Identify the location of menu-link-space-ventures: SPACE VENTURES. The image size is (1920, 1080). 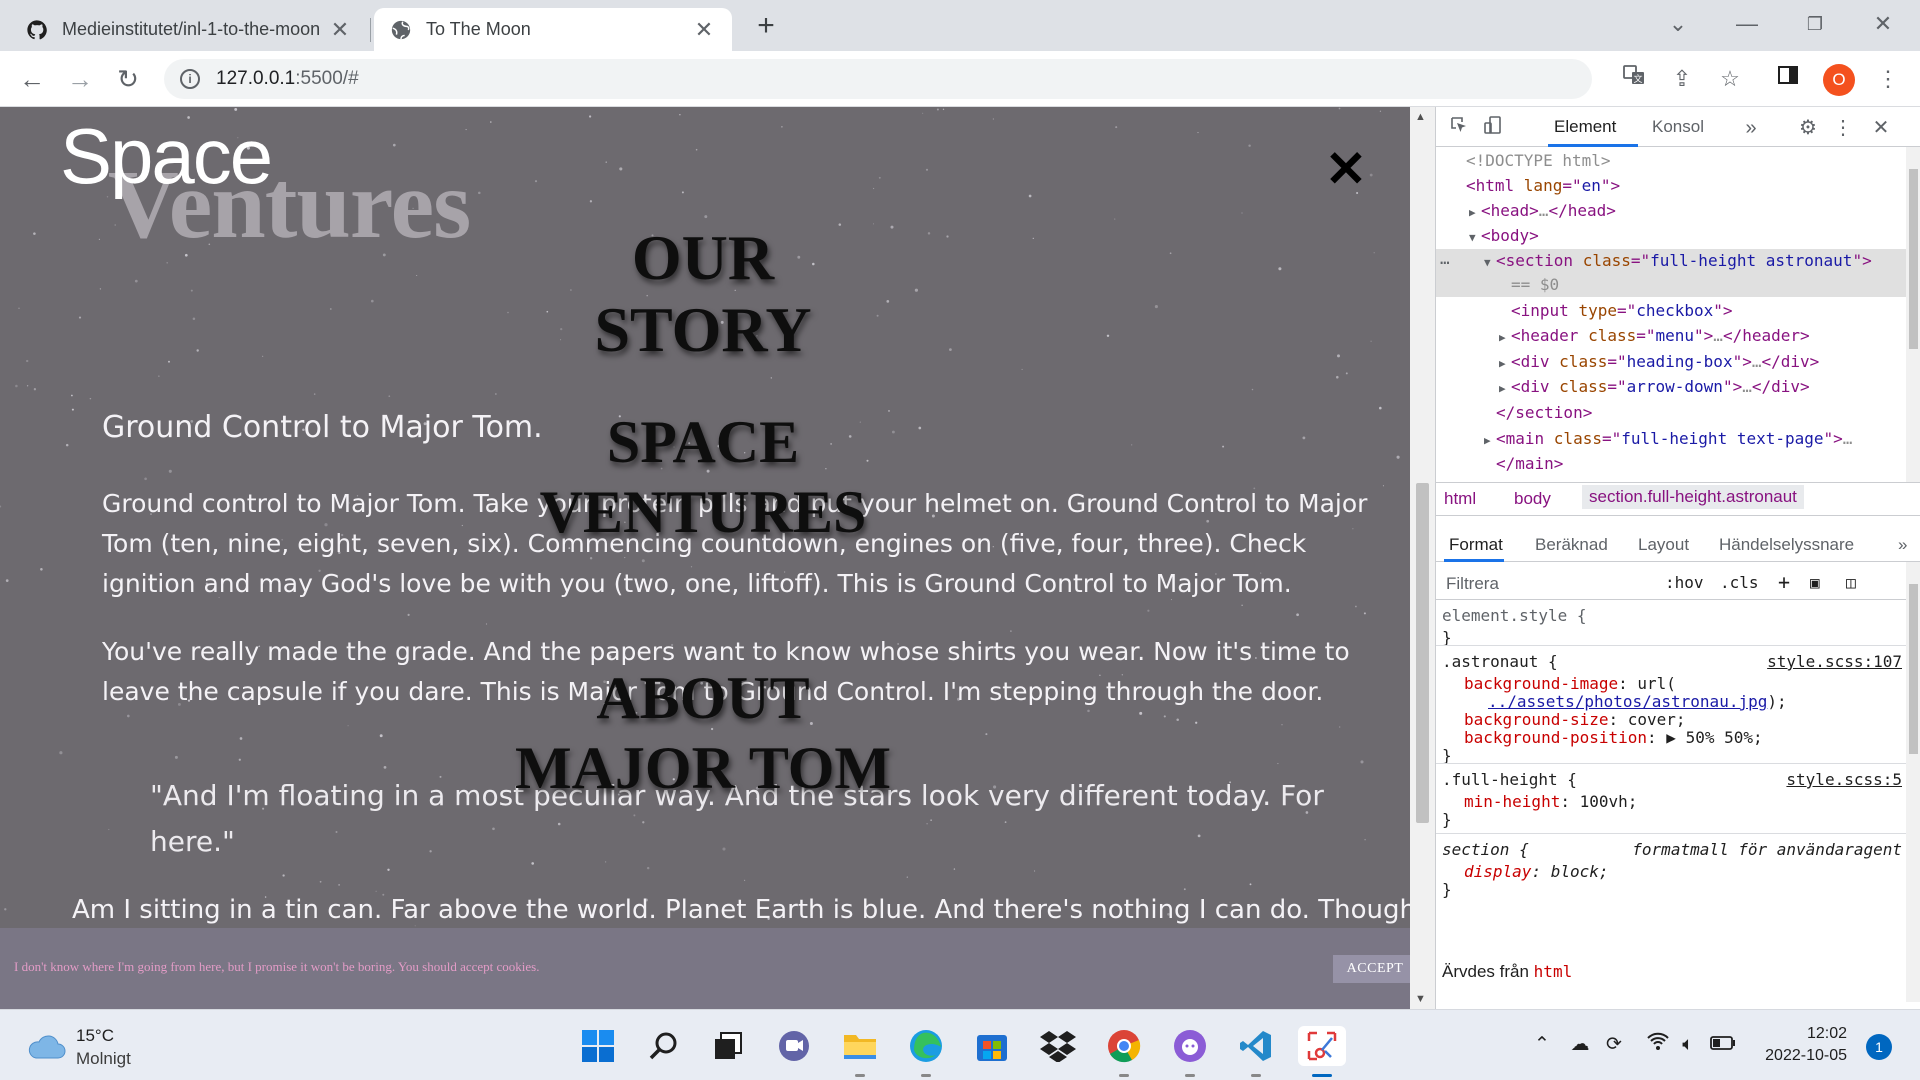
(703, 477).